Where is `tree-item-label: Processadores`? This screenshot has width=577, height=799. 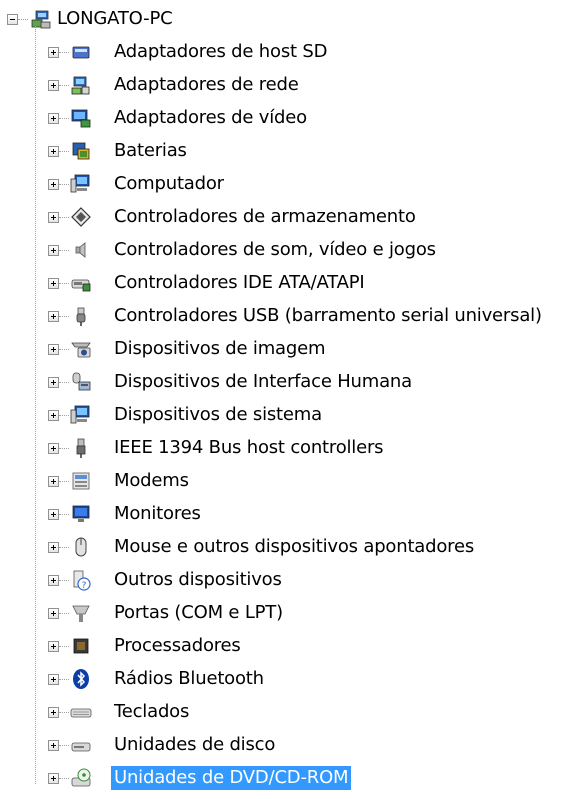 tree-item-label: Processadores is located at coordinates (177, 645).